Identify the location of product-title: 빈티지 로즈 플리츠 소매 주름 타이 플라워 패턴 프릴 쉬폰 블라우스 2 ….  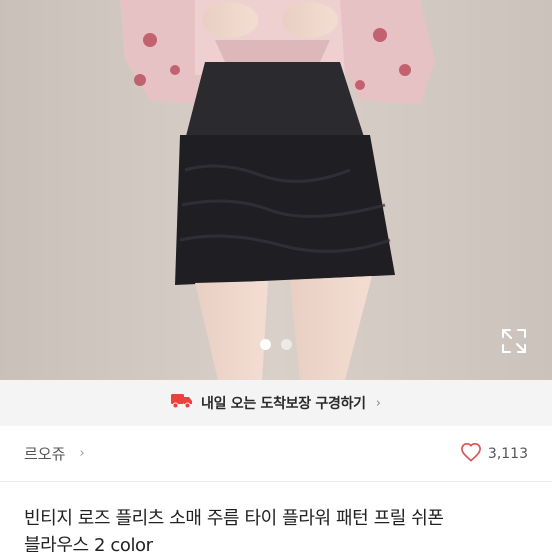
(279, 528).